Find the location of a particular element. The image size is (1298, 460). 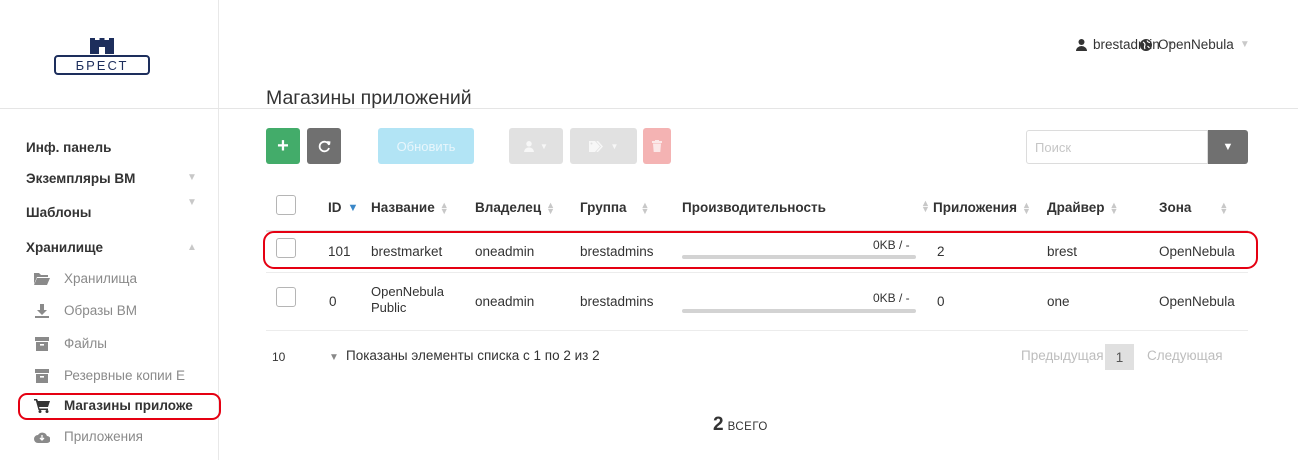

tags-icon is located at coordinates (595, 146).